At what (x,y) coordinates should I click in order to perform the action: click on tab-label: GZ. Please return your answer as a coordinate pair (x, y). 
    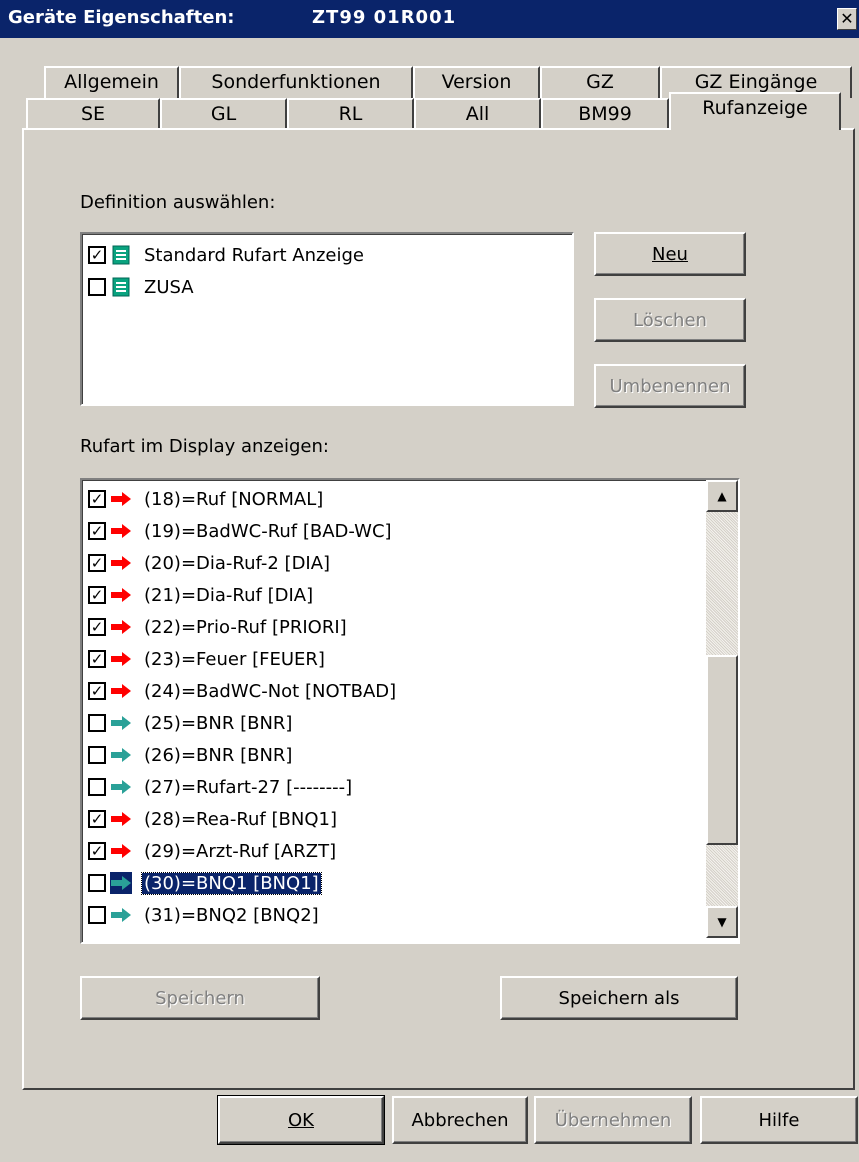
    Looking at the image, I should click on (600, 82).